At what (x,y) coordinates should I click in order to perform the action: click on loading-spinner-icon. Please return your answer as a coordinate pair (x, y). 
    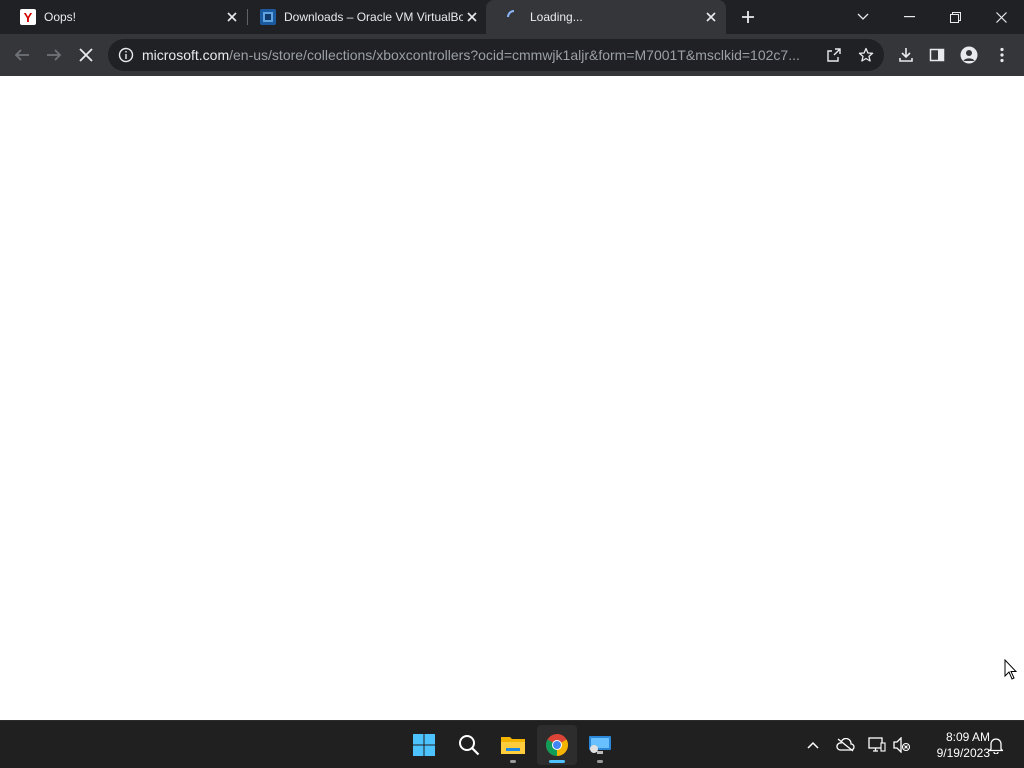
    Looking at the image, I should click on (514, 17).